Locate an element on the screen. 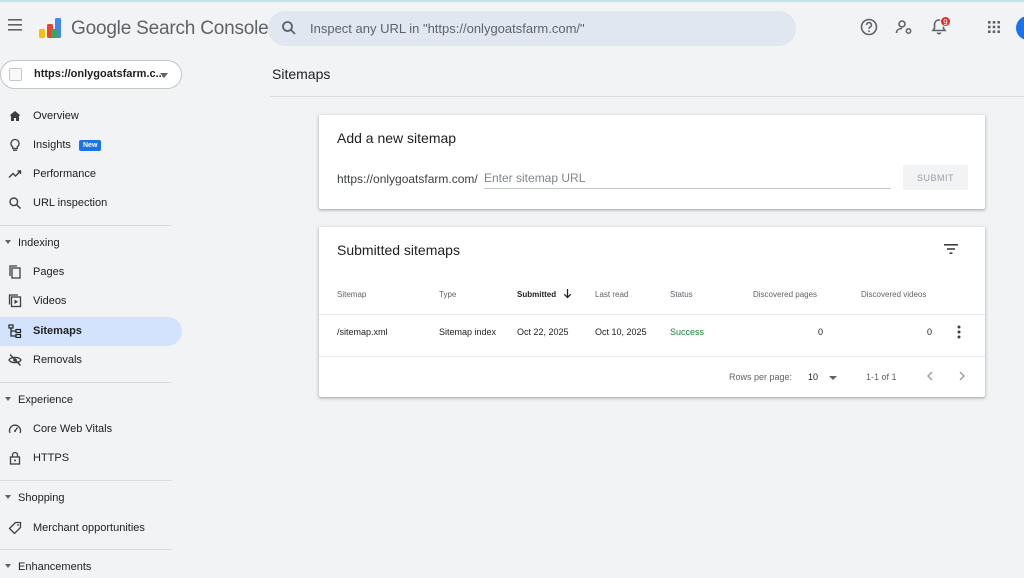 This screenshot has width=1024, height=578. cell-discovered-pages: 0 is located at coordinates (821, 332).